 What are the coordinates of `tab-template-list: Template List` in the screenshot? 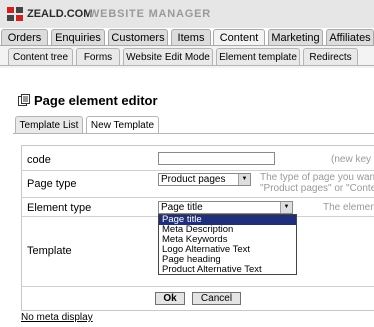 It's located at (49, 124).